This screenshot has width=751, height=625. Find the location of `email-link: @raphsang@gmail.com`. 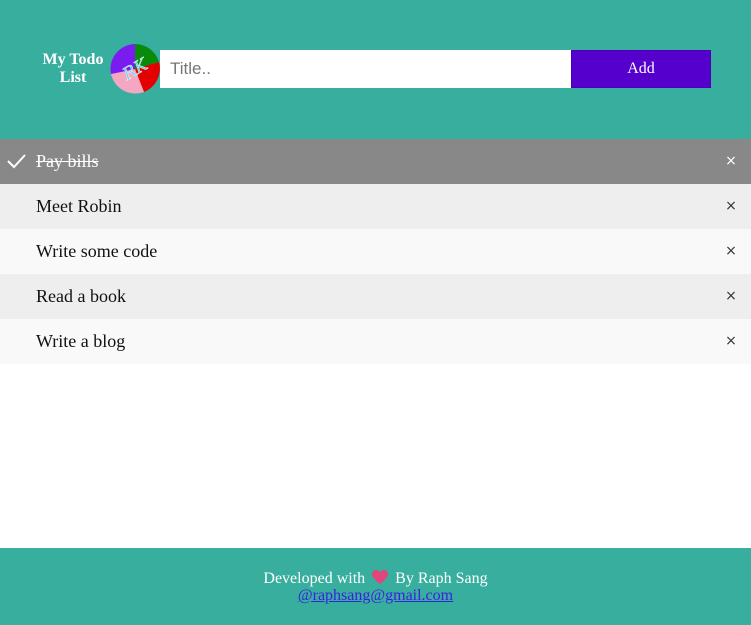

email-link: @raphsang@gmail.com is located at coordinates (375, 595).